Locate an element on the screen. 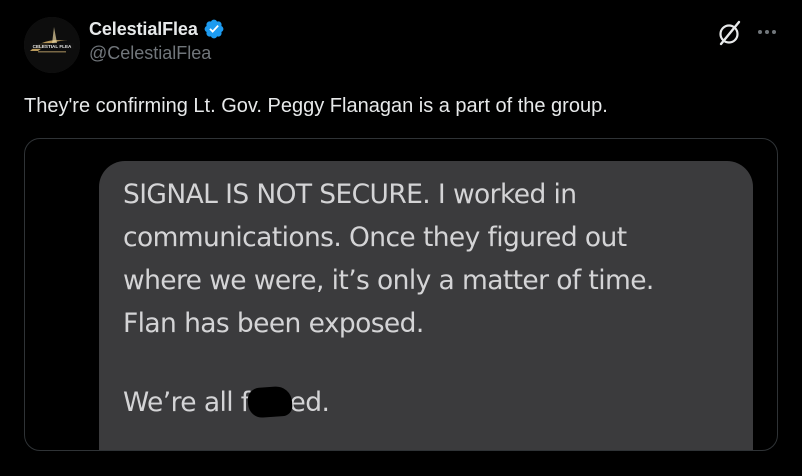 The image size is (802, 476). message-last-line-suffix: ed. is located at coordinates (309, 402).